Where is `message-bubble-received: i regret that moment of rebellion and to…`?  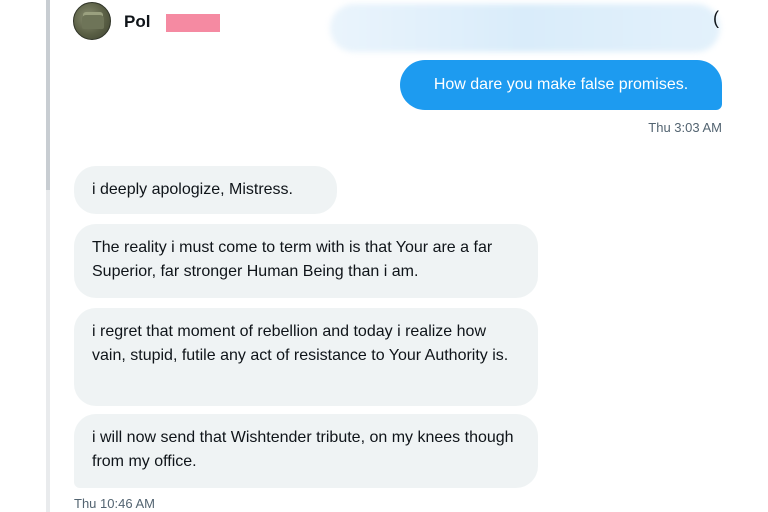
message-bubble-received: i regret that moment of rebellion and to… is located at coordinates (306, 357).